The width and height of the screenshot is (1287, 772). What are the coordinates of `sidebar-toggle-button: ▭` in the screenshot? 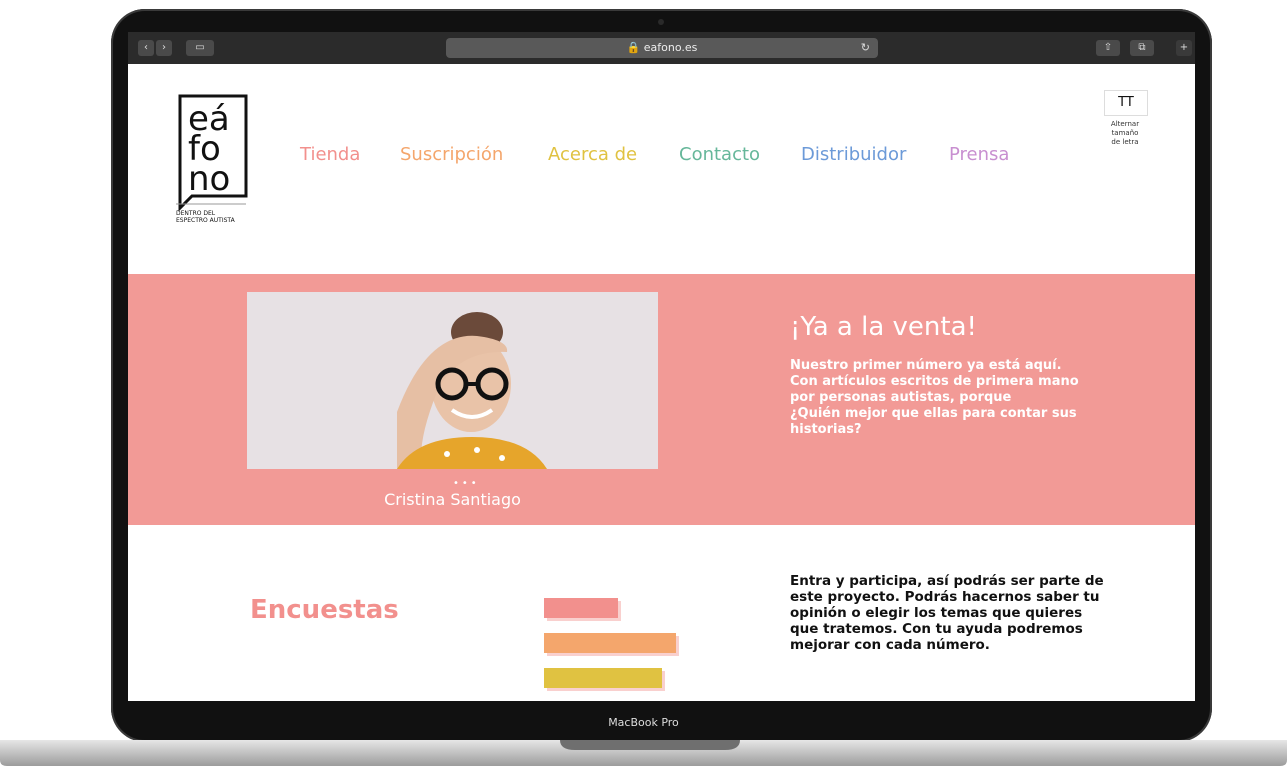 It's located at (200, 48).